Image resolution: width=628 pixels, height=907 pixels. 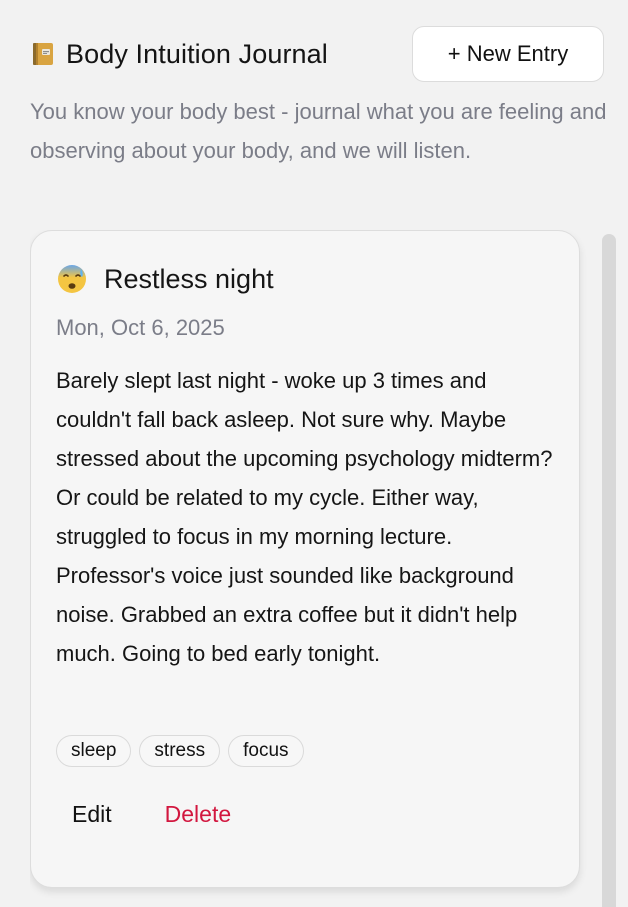 I want to click on tag-stress: stress, so click(x=180, y=751).